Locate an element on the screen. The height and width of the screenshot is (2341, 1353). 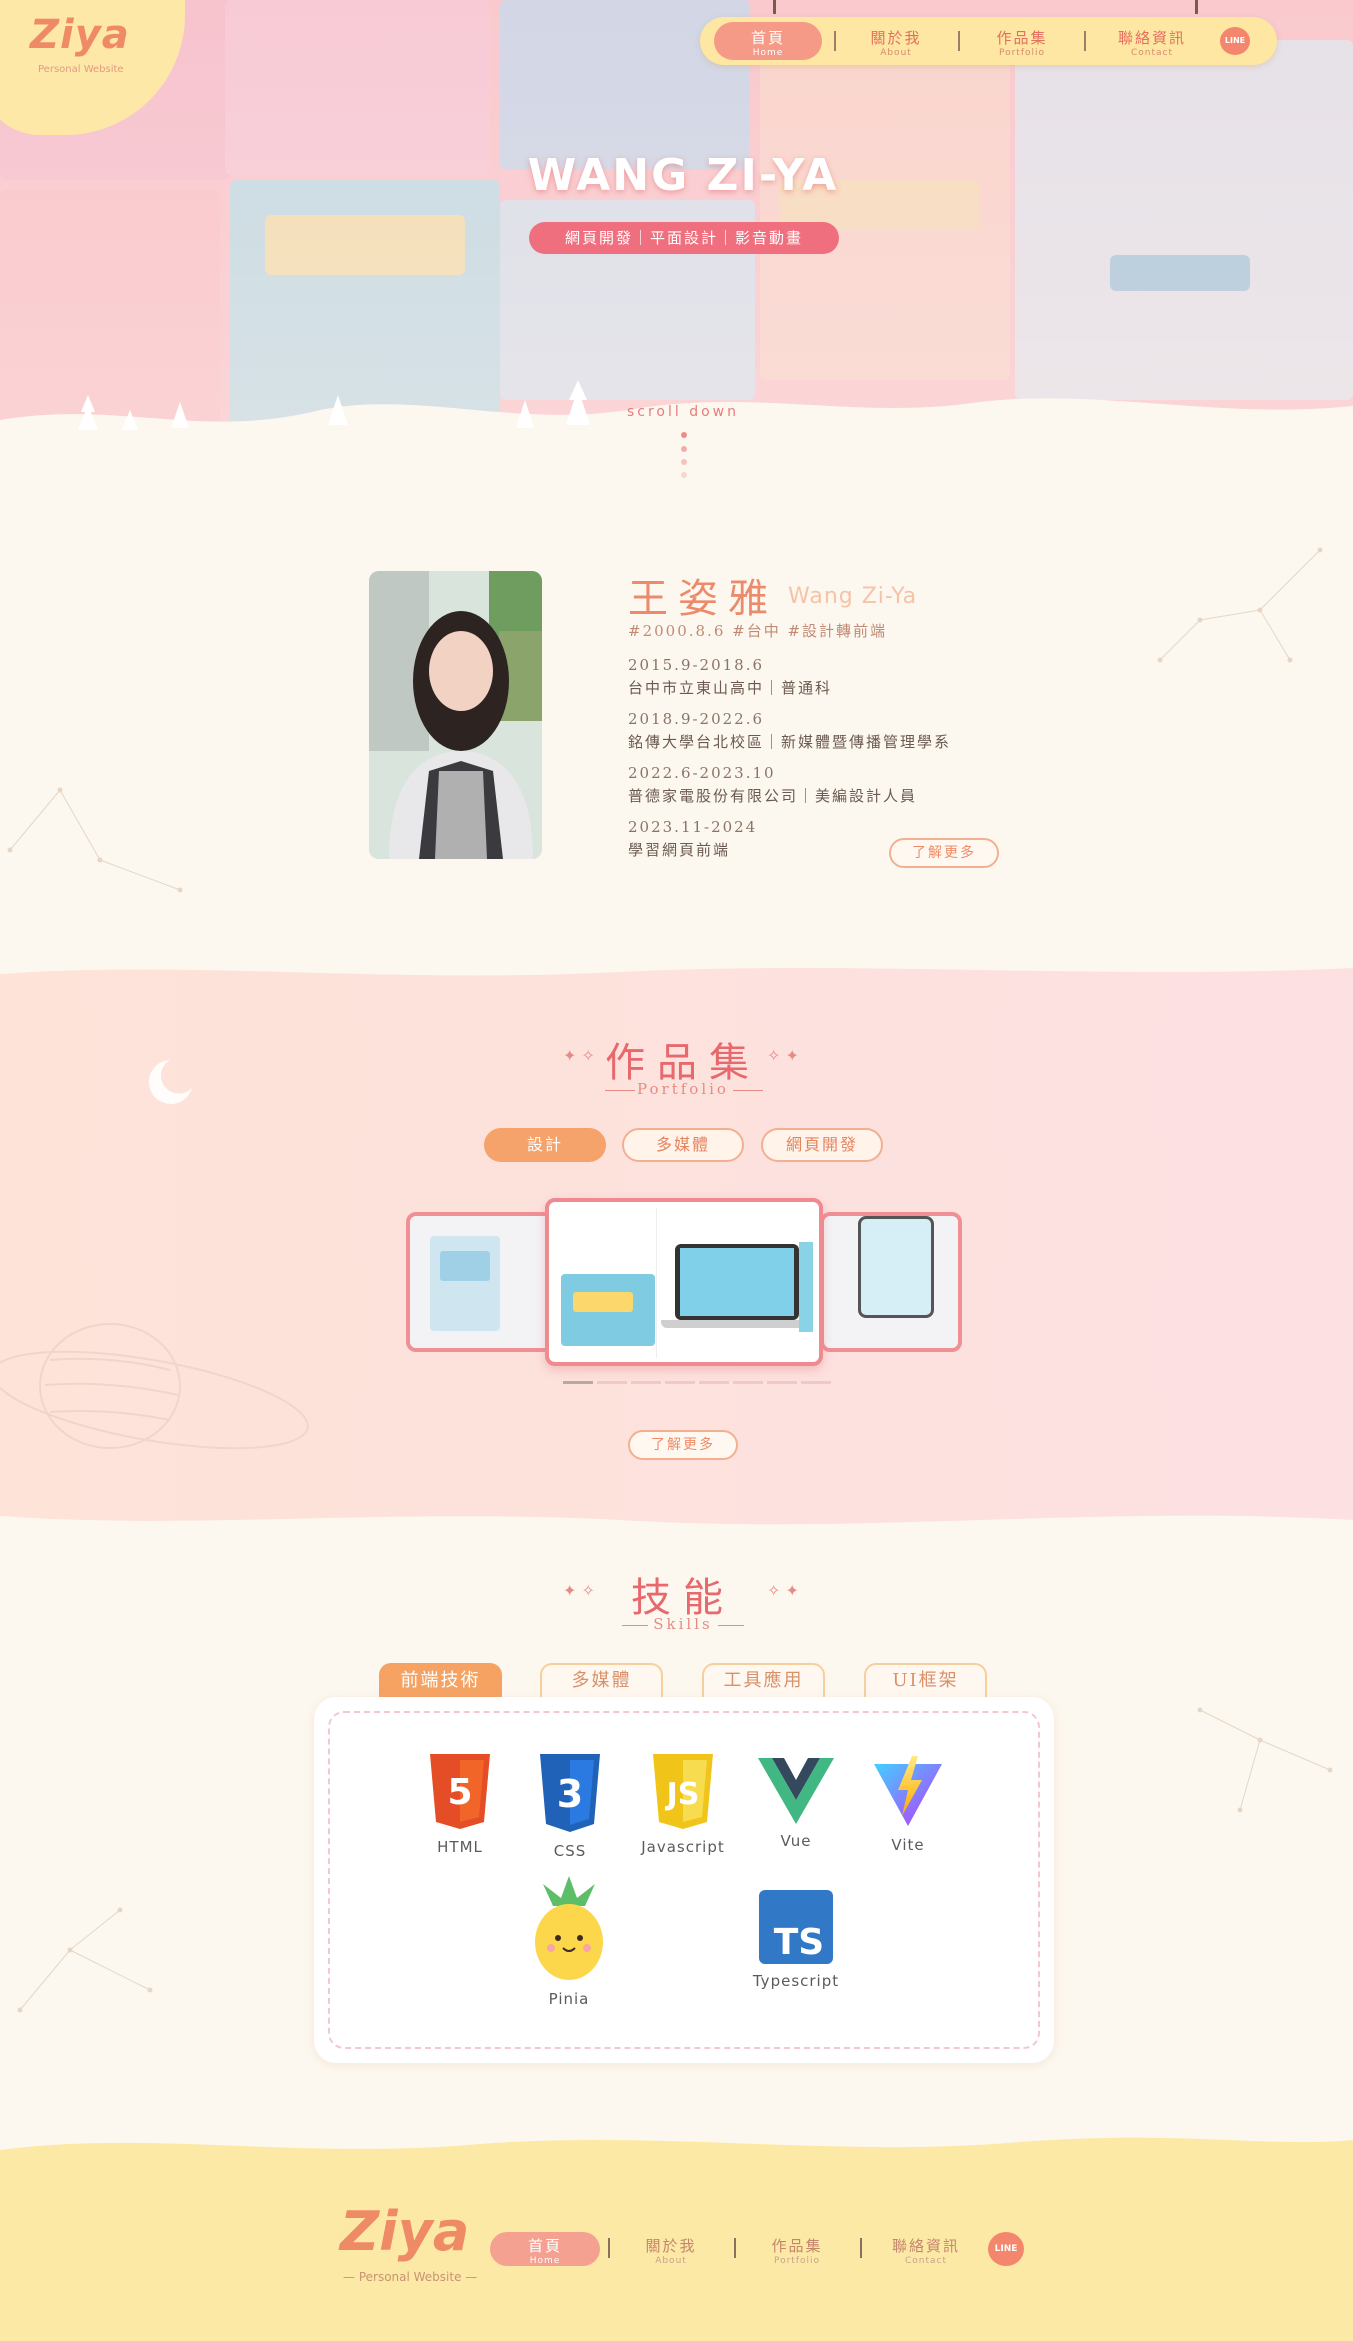
footer-nav-about: 關於我 About is located at coordinates (671, 2249).